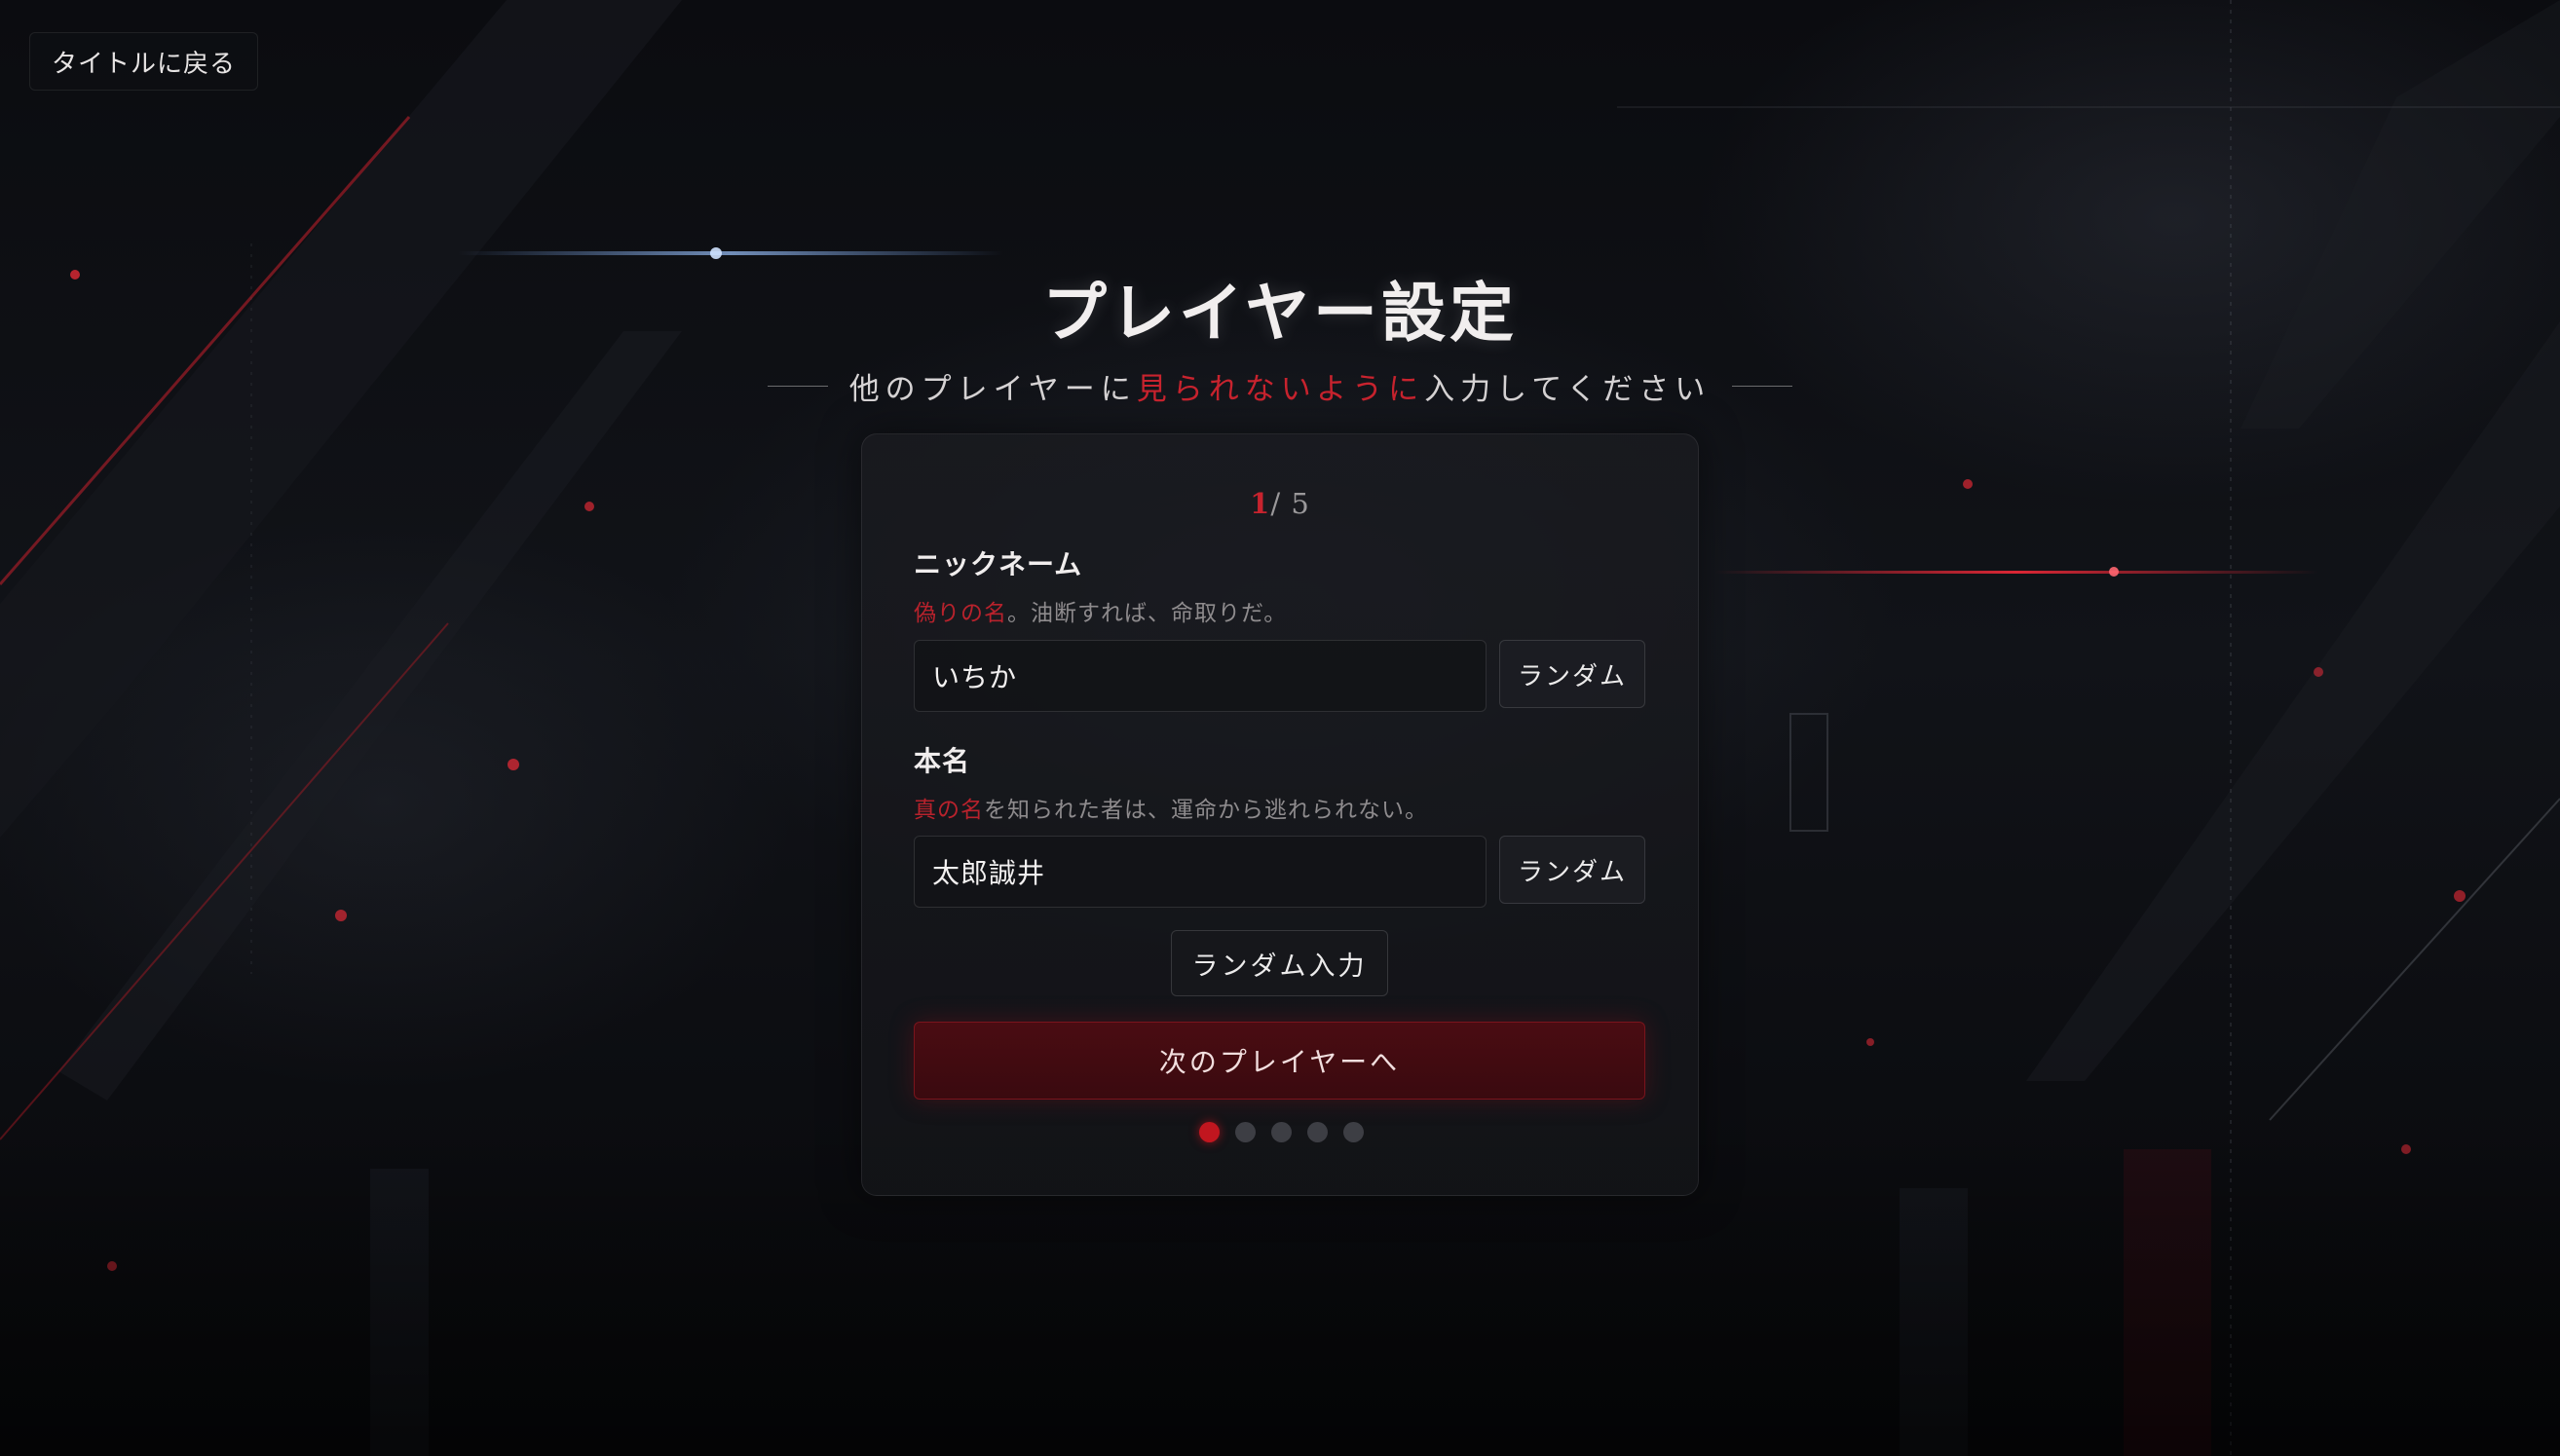  Describe the element at coordinates (960, 613) in the screenshot. I see `nickname-hint-accent: 偽りの名` at that location.